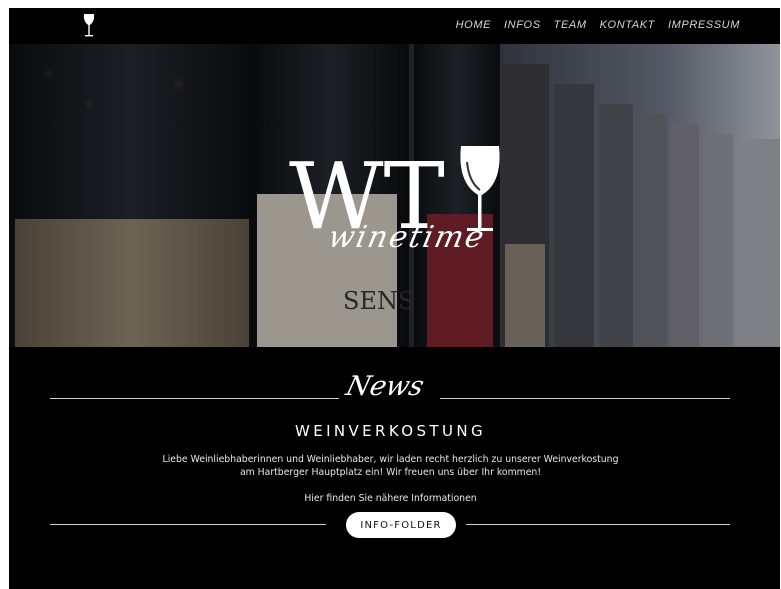 Image resolution: width=781 pixels, height=589 pixels. What do you see at coordinates (89, 26) in the screenshot?
I see `wine-glass-icon` at bounding box center [89, 26].